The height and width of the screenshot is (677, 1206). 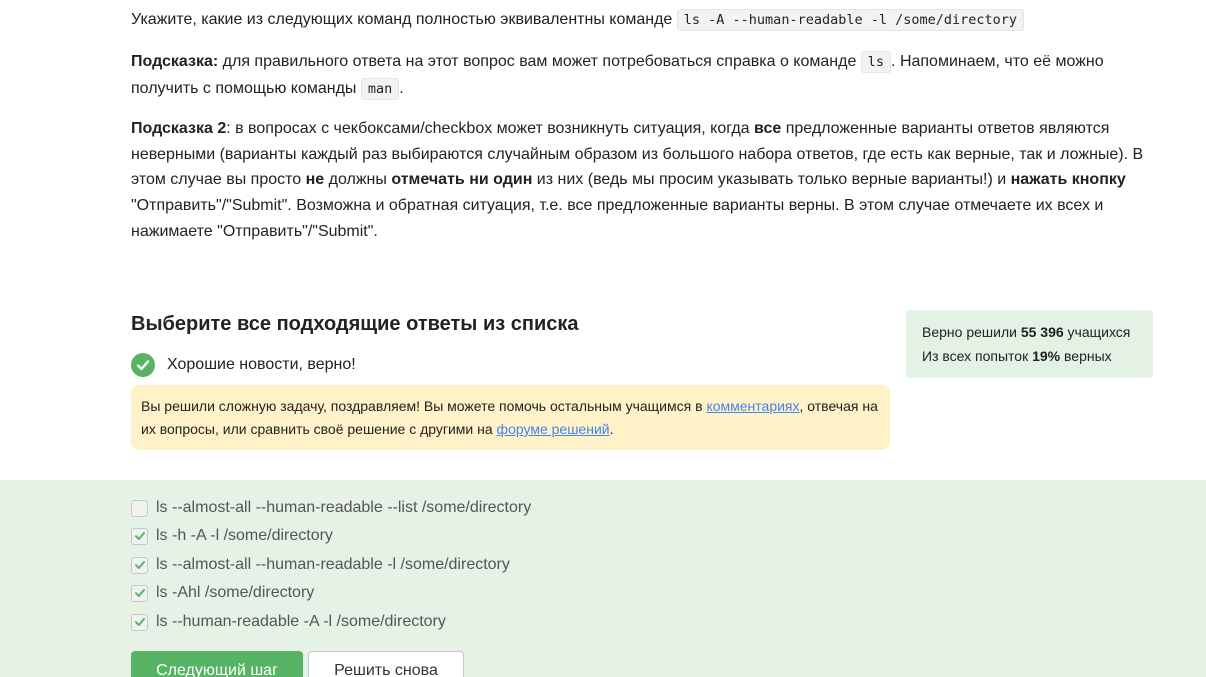 I want to click on solved-count: 55 396, so click(x=1042, y=332).